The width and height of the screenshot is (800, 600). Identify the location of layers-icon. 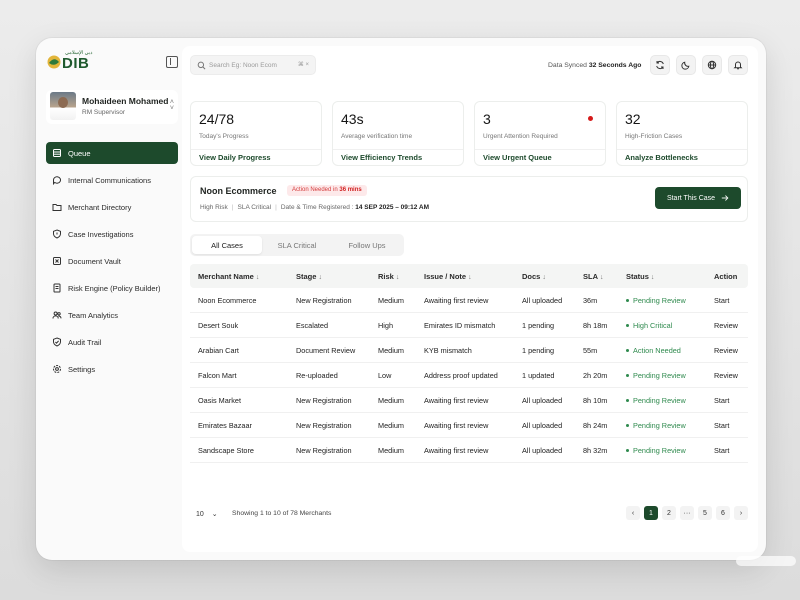
(57, 153).